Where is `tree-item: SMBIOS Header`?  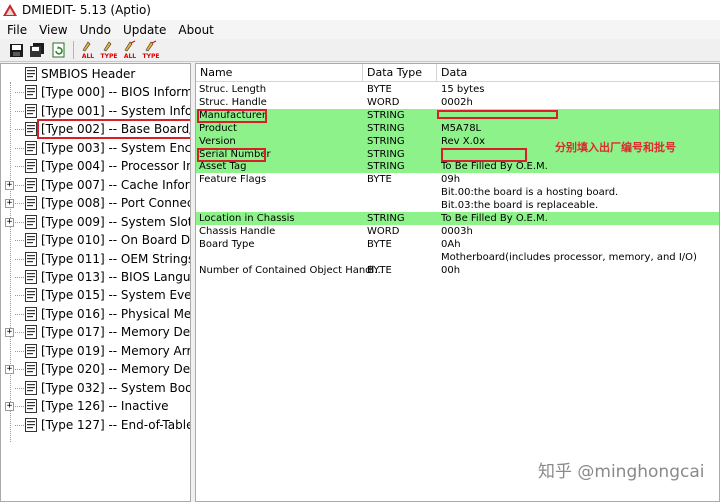
tree-item: SMBIOS Header is located at coordinates (95, 74).